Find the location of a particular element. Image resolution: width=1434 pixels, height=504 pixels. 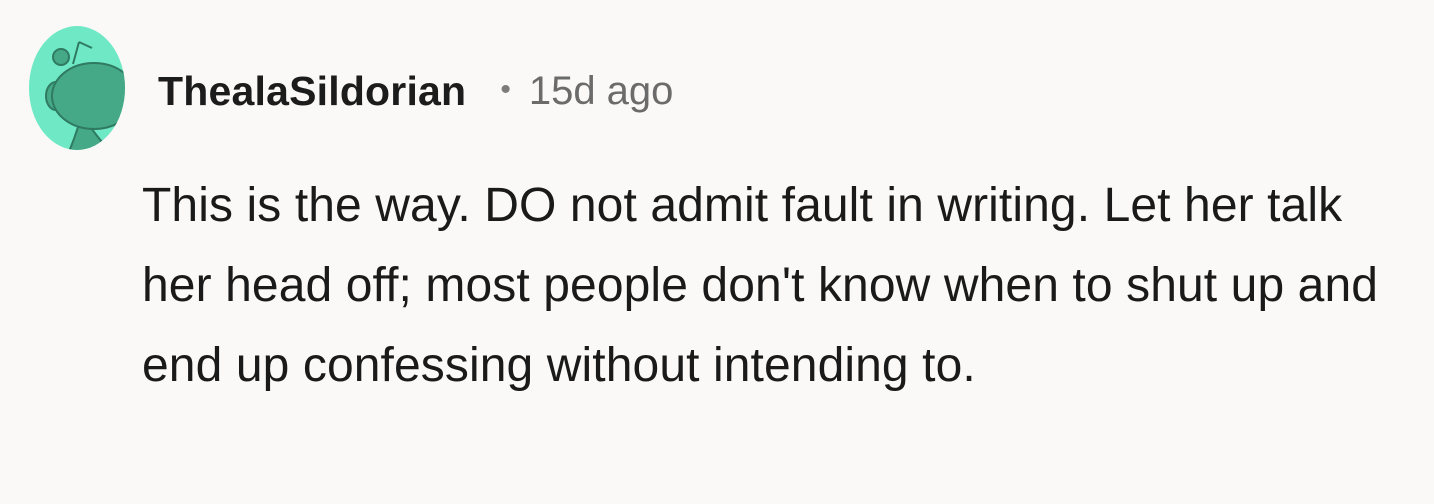

comment-header: ThealaSildorian • 15d ago is located at coordinates (415, 91).